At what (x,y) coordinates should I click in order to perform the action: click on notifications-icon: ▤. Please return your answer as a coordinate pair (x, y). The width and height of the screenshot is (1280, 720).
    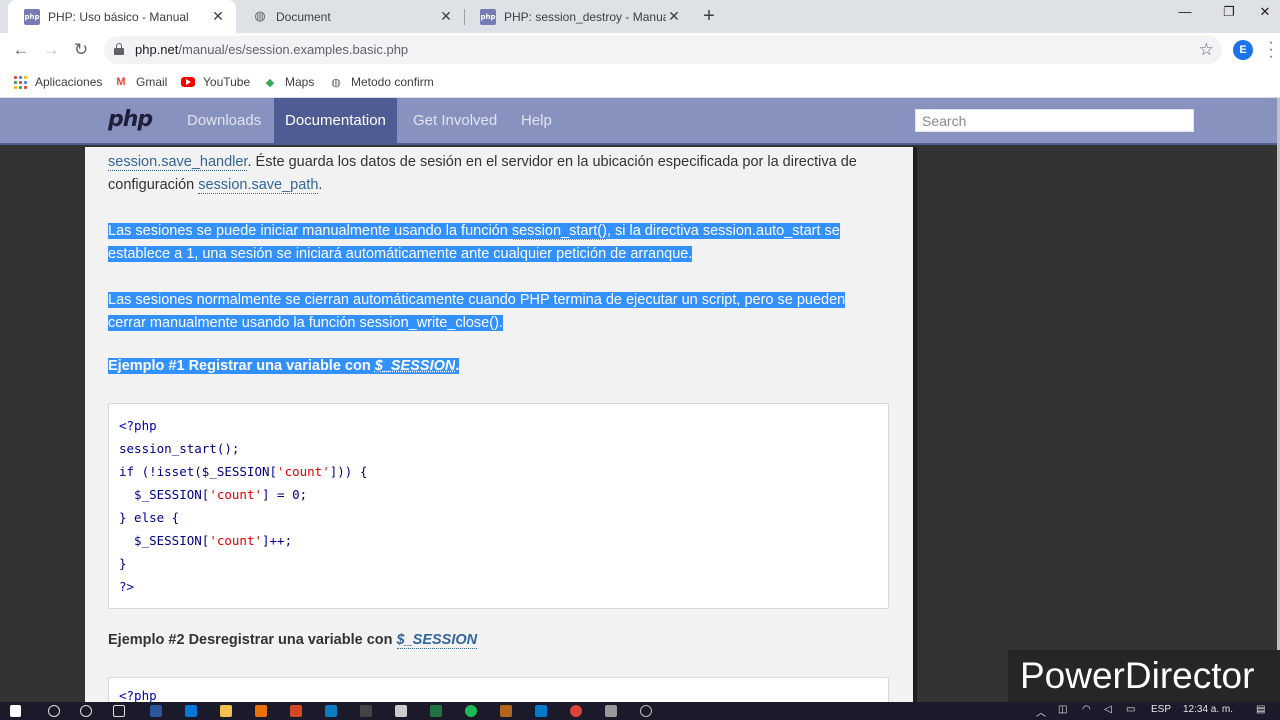
    Looking at the image, I should click on (1260, 709).